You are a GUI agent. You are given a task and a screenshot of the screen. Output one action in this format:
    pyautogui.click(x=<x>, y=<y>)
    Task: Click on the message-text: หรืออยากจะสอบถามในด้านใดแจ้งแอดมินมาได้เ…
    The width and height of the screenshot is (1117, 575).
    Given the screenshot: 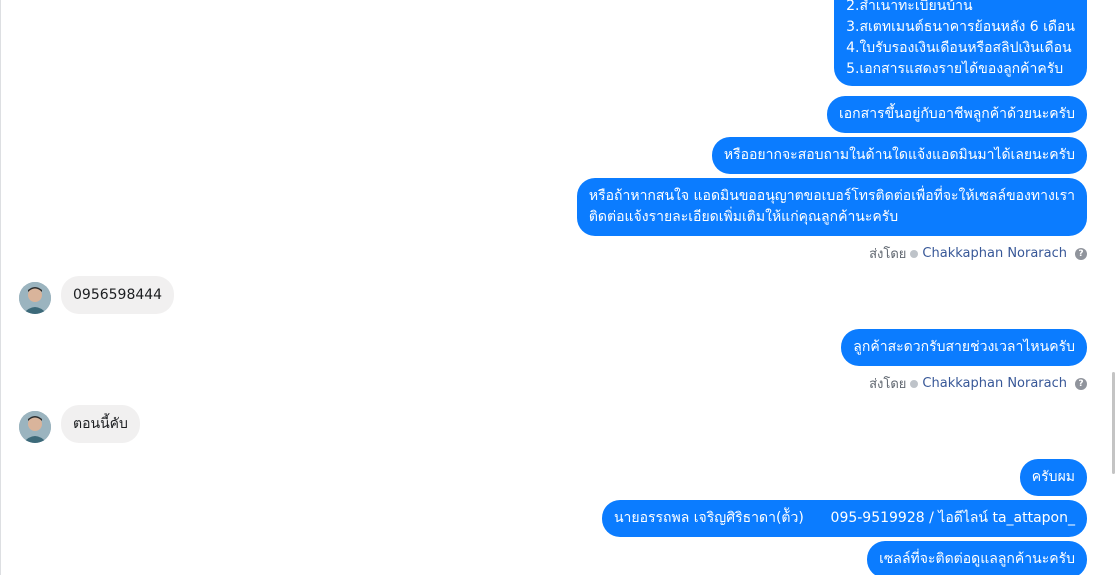 What is the action you would take?
    pyautogui.click(x=899, y=155)
    